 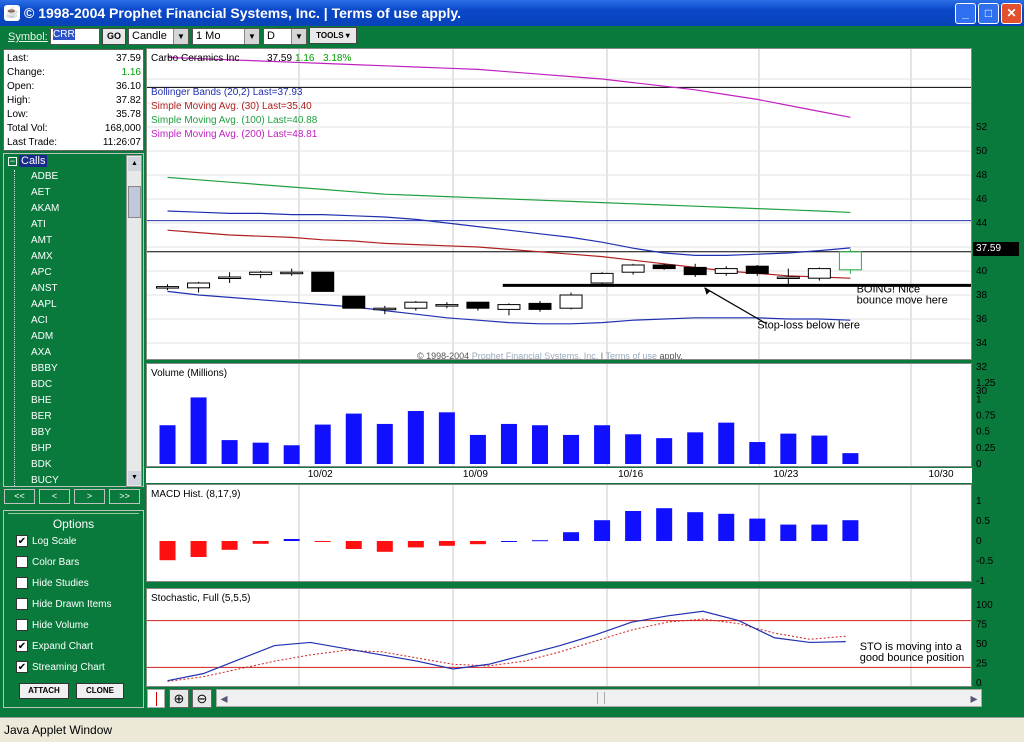 I want to click on stochastic-tick-label: 100, so click(x=984, y=605).